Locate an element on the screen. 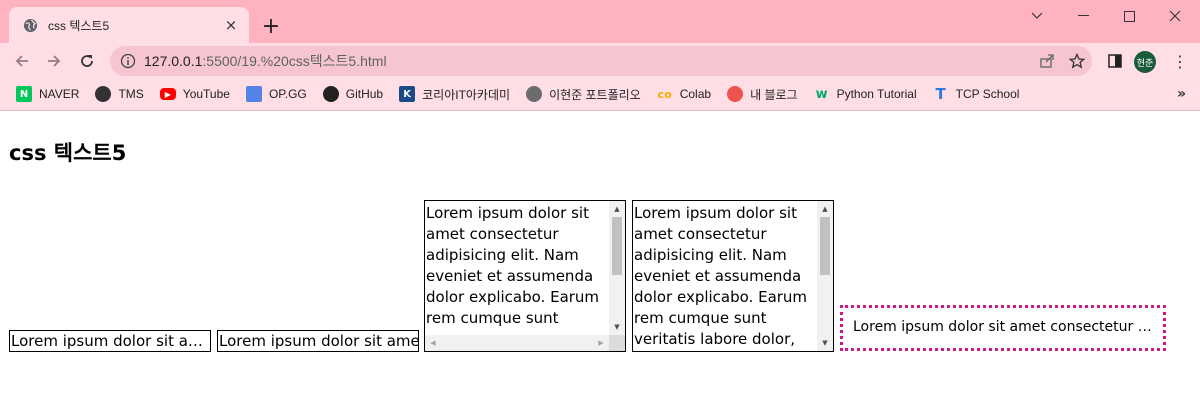 The image size is (1200, 407). bookmark-tcpschool: T TCP School is located at coordinates (976, 94).